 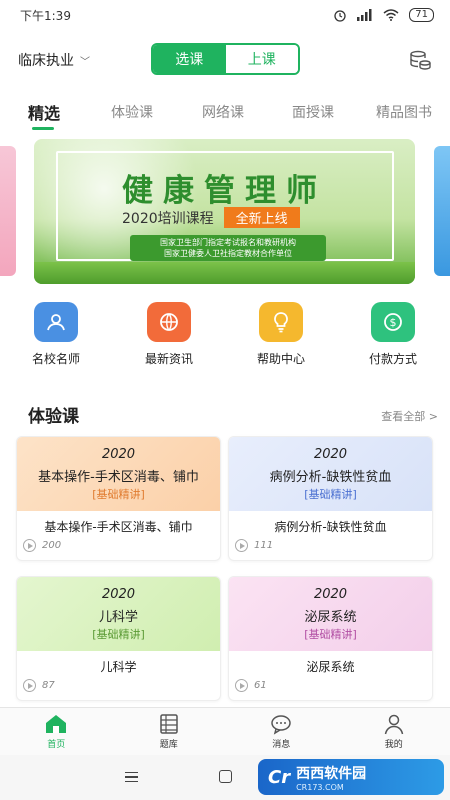 I want to click on question-bank-icon, so click(x=169, y=724).